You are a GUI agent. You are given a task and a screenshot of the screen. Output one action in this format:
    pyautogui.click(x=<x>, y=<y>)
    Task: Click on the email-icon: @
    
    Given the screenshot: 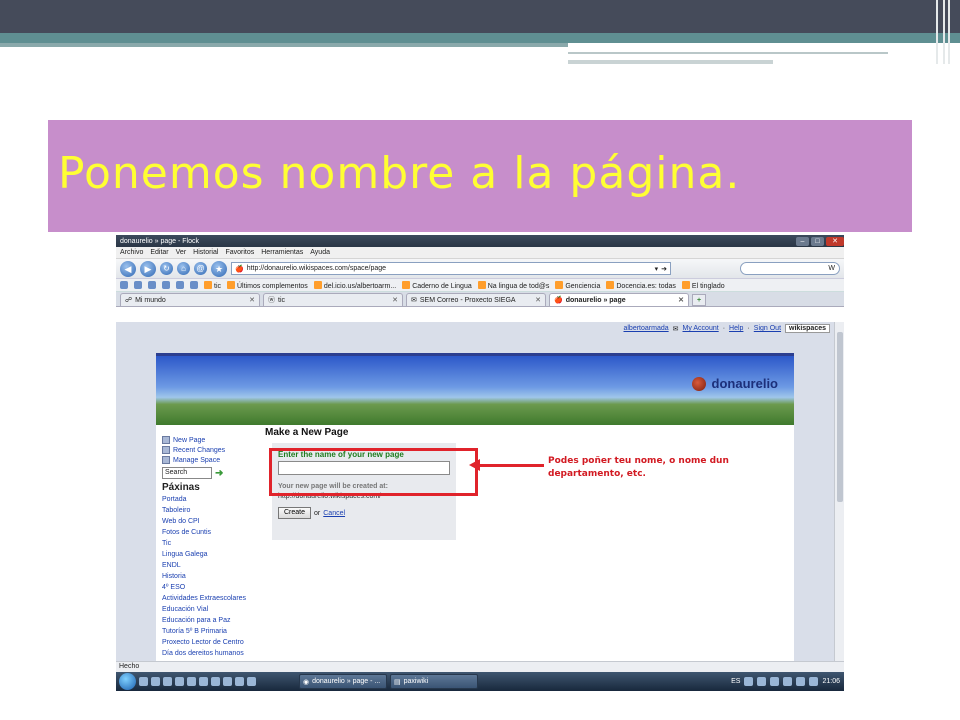 What is the action you would take?
    pyautogui.click(x=200, y=268)
    